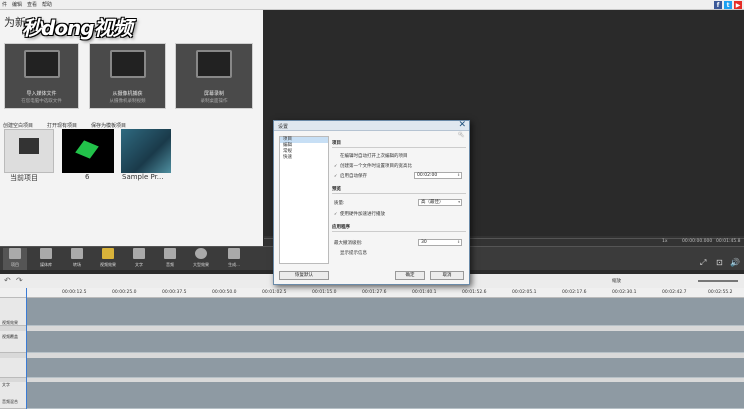 The height and width of the screenshot is (409, 744). Describe the element at coordinates (139, 253) in the screenshot. I see `text-icon` at that location.